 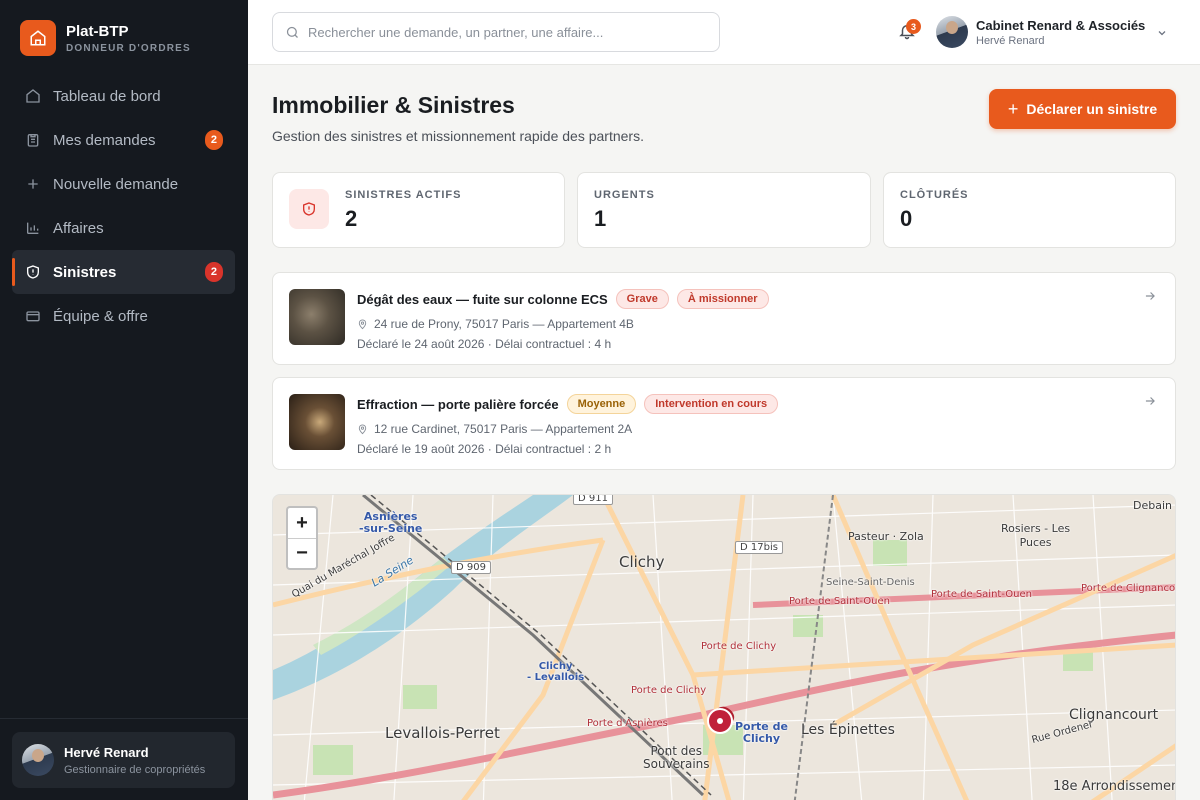 What do you see at coordinates (1128, 588) in the screenshot?
I see `map-label: Porte de Clignancourt` at bounding box center [1128, 588].